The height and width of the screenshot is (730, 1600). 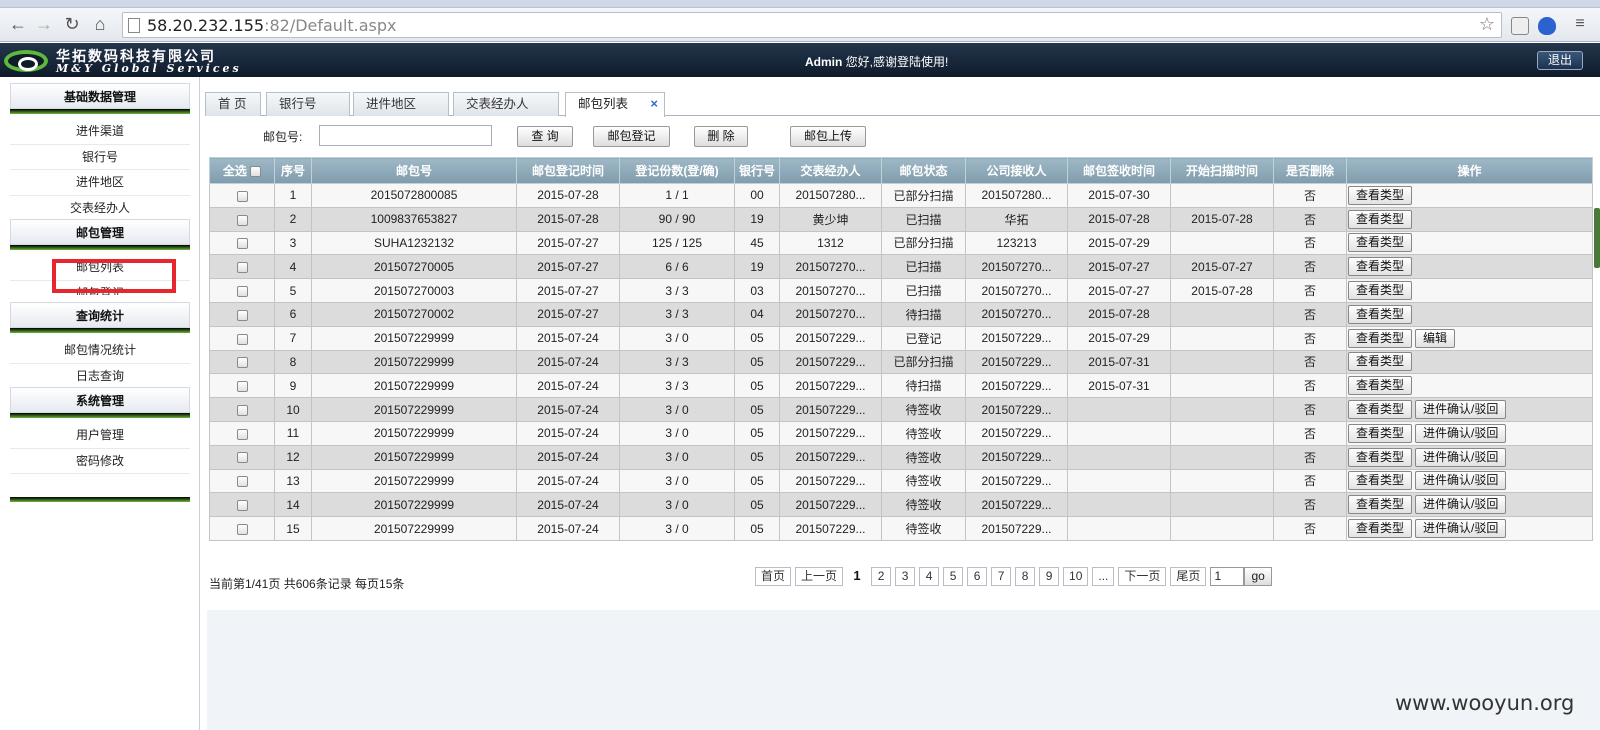 I want to click on sidebar-item-region: 进件地区, so click(x=100, y=183).